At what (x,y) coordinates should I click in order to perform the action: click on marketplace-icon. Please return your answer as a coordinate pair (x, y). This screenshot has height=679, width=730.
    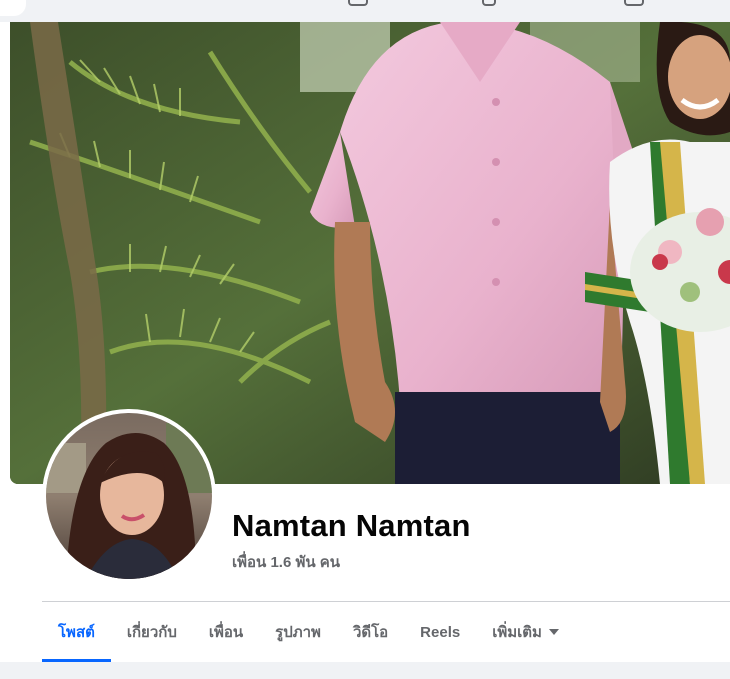
    Looking at the image, I should click on (358, 3).